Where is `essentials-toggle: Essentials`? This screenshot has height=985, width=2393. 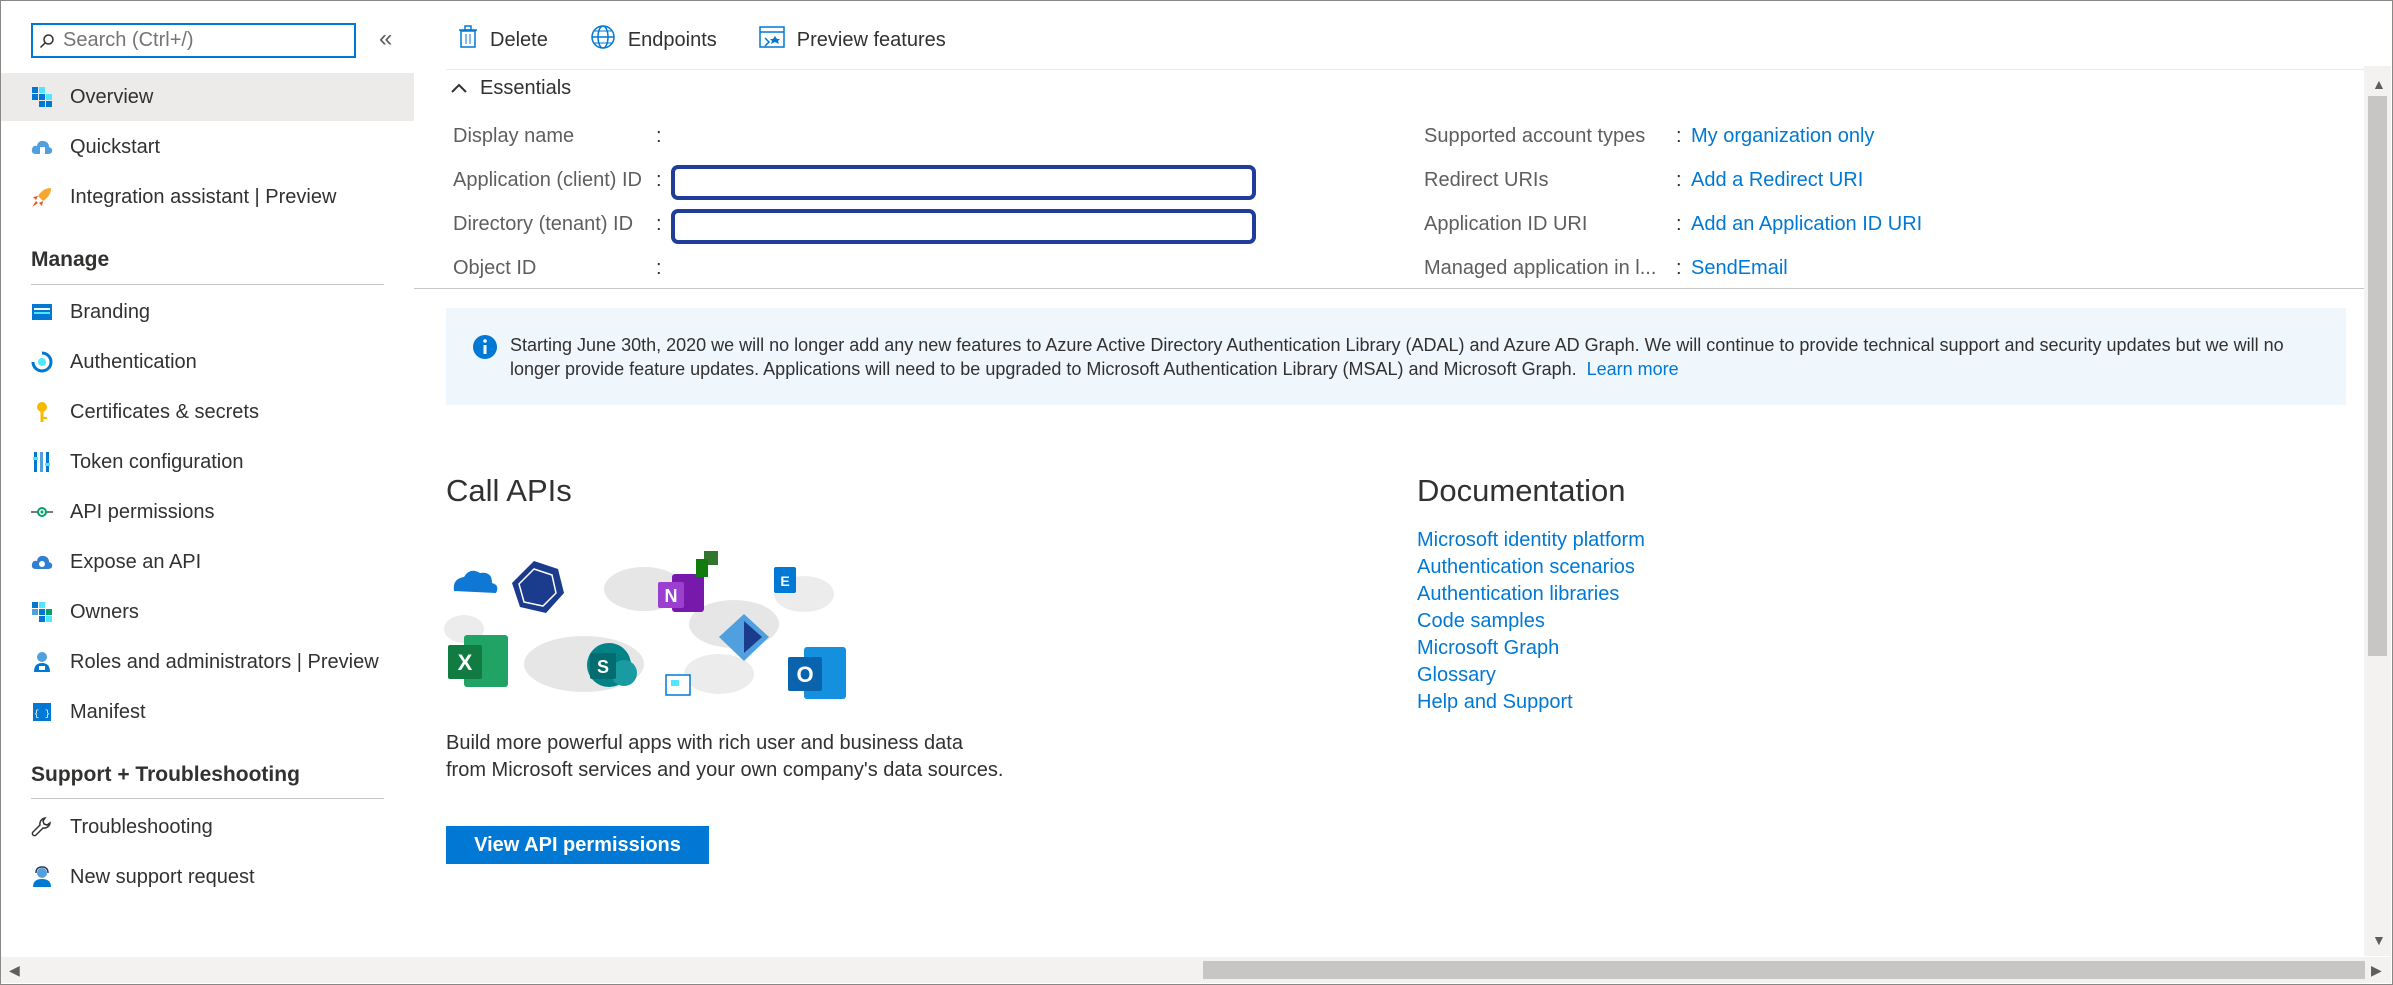 essentials-toggle: Essentials is located at coordinates (510, 88).